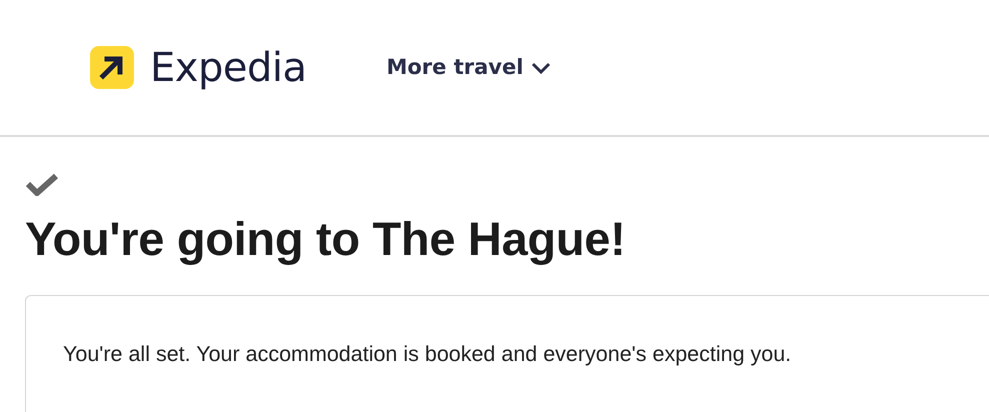  Describe the element at coordinates (228, 68) in the screenshot. I see `logo-text: Expedia` at that location.